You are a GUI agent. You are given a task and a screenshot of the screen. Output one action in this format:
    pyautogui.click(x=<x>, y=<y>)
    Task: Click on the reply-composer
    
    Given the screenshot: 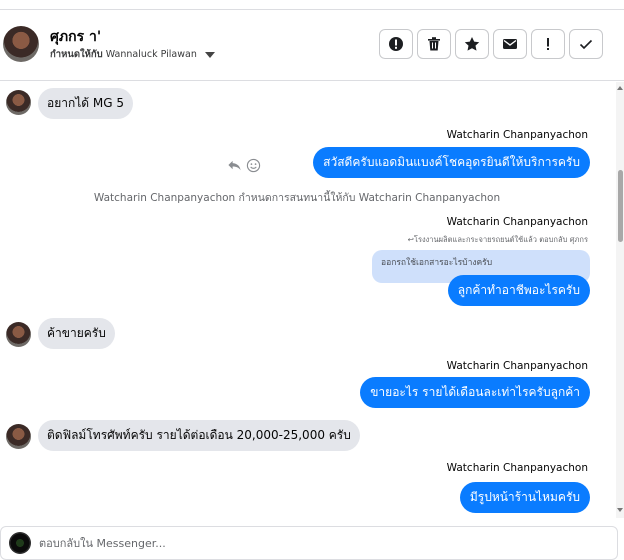 What is the action you would take?
    pyautogui.click(x=309, y=543)
    